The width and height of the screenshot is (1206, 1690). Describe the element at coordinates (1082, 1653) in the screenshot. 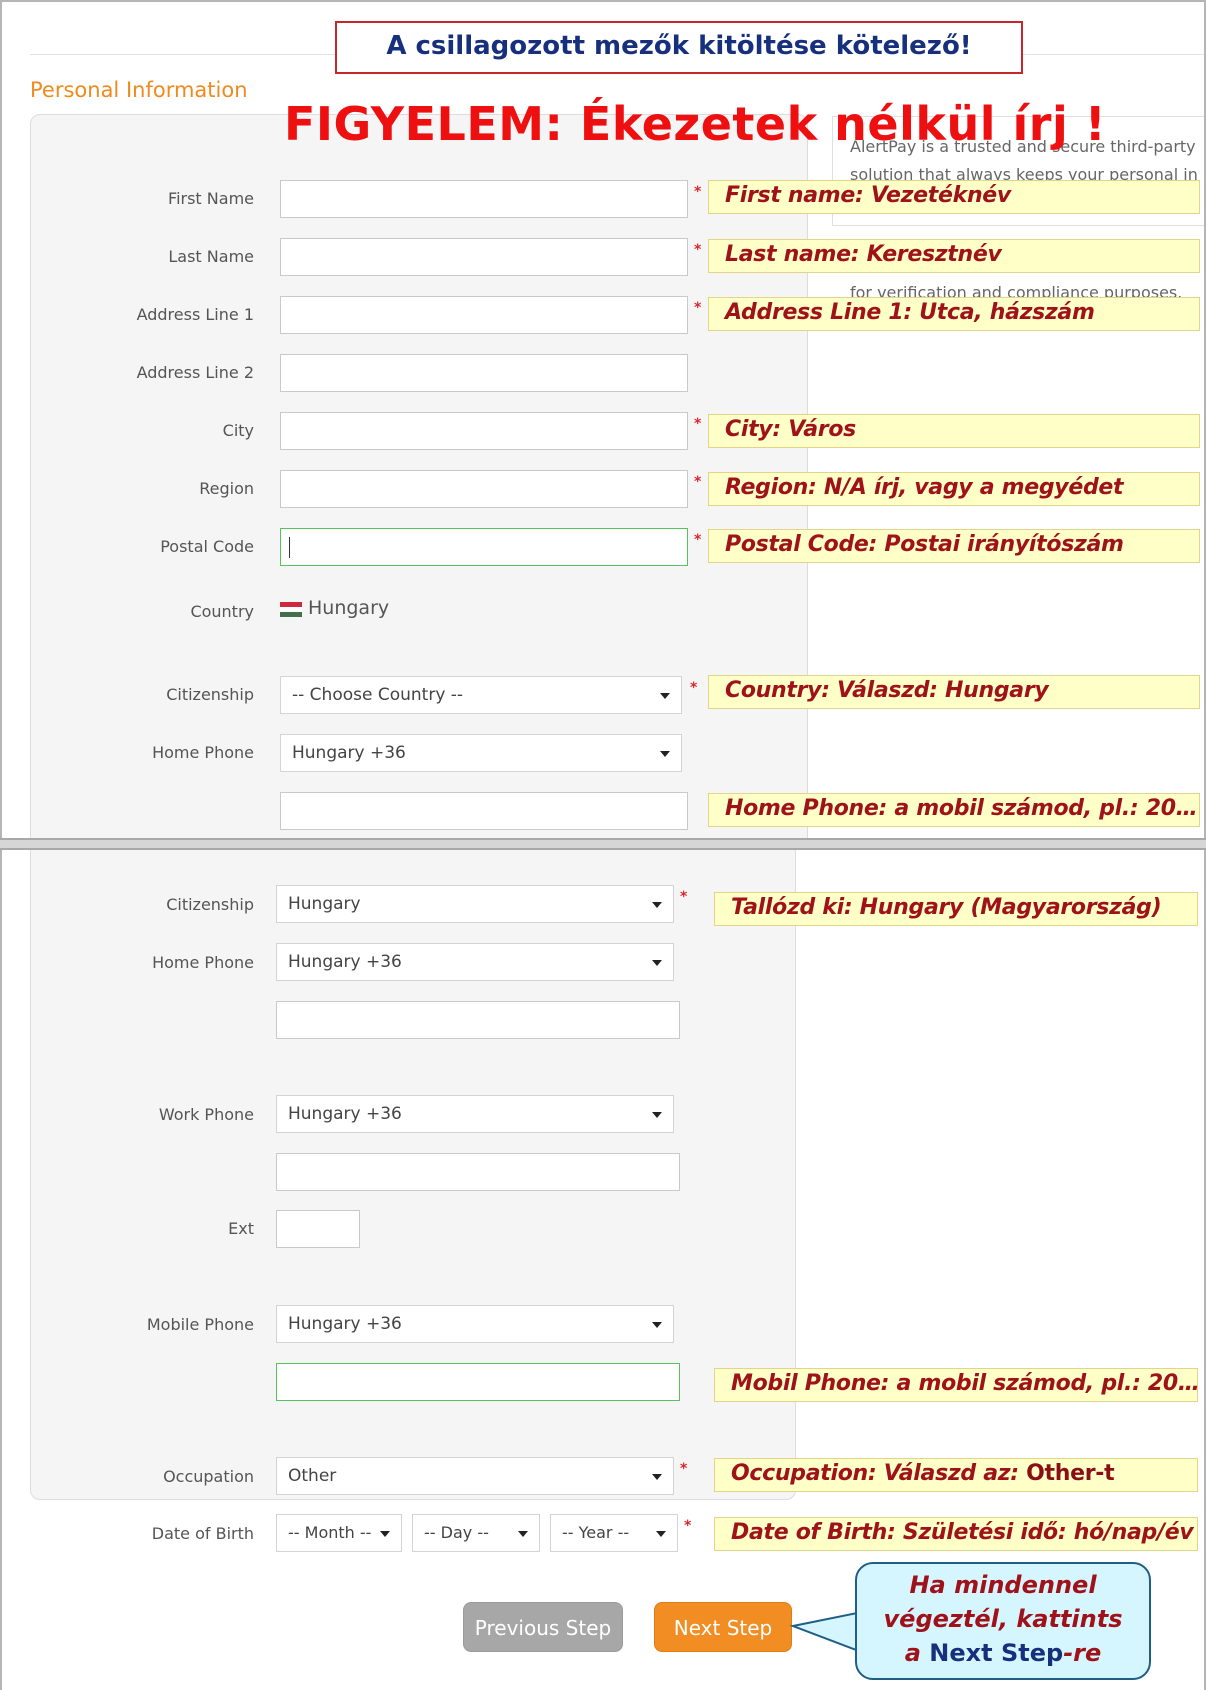

I see `callout-text: -re` at that location.